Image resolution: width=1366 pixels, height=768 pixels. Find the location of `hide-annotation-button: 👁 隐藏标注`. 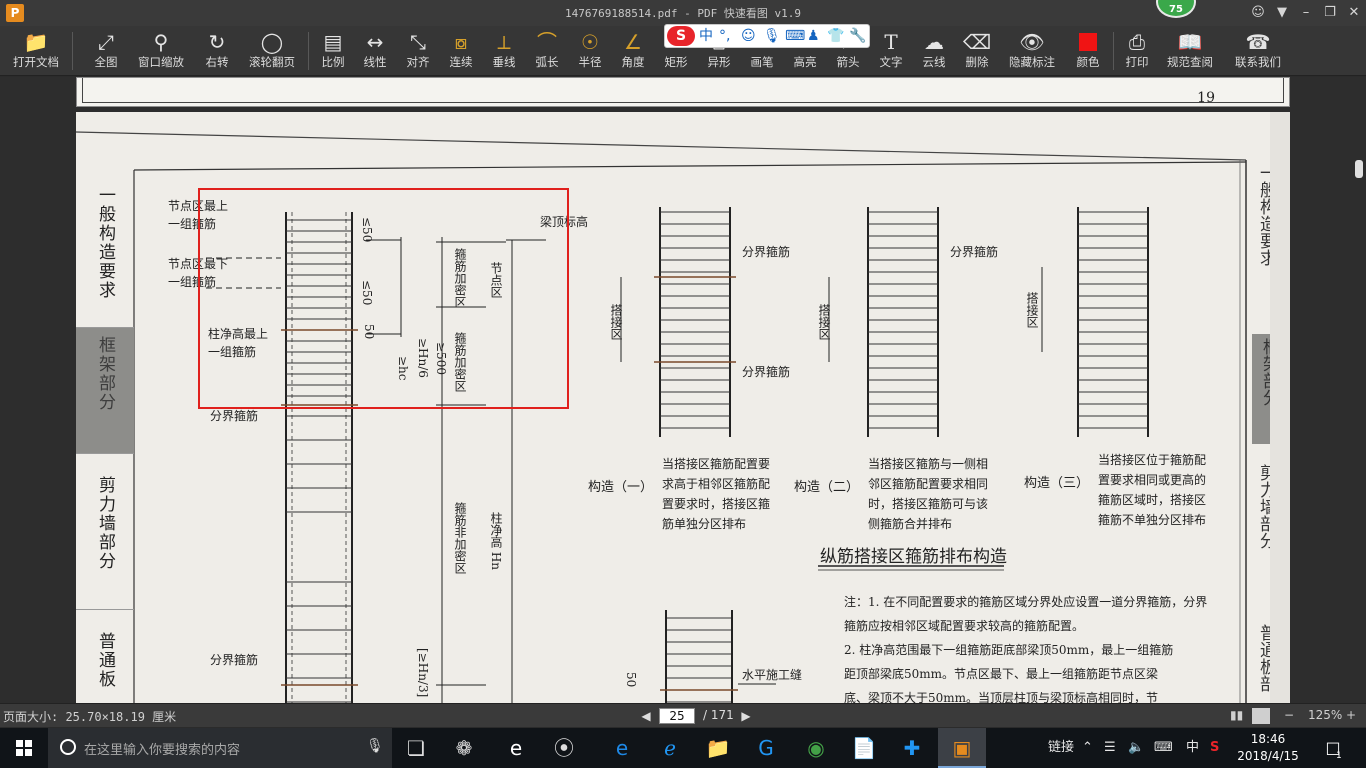

hide-annotation-button: 👁 隐藏标注 is located at coordinates (1032, 51).